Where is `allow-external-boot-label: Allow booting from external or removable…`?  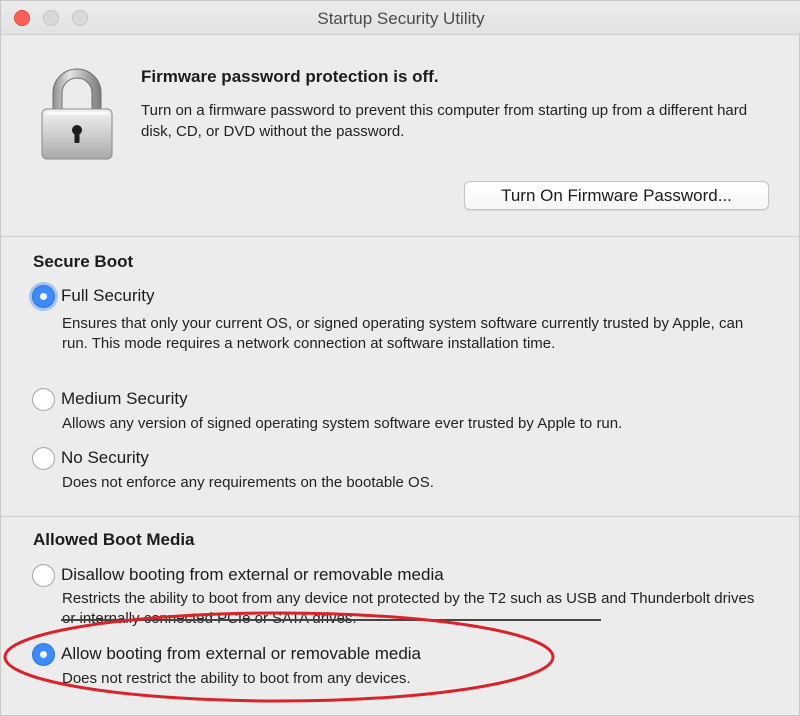
allow-external-boot-label: Allow booting from external or removable… is located at coordinates (241, 654).